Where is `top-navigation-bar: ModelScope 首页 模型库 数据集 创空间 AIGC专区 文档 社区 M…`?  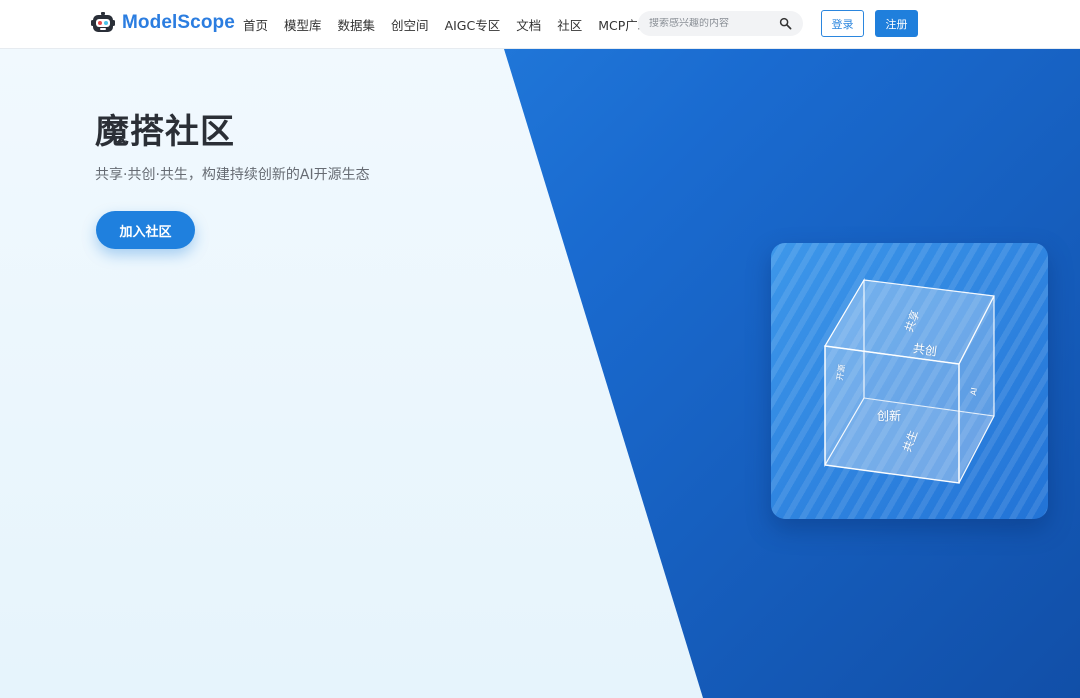 top-navigation-bar: ModelScope 首页 模型库 数据集 创空间 AIGC专区 文档 社区 M… is located at coordinates (540, 24).